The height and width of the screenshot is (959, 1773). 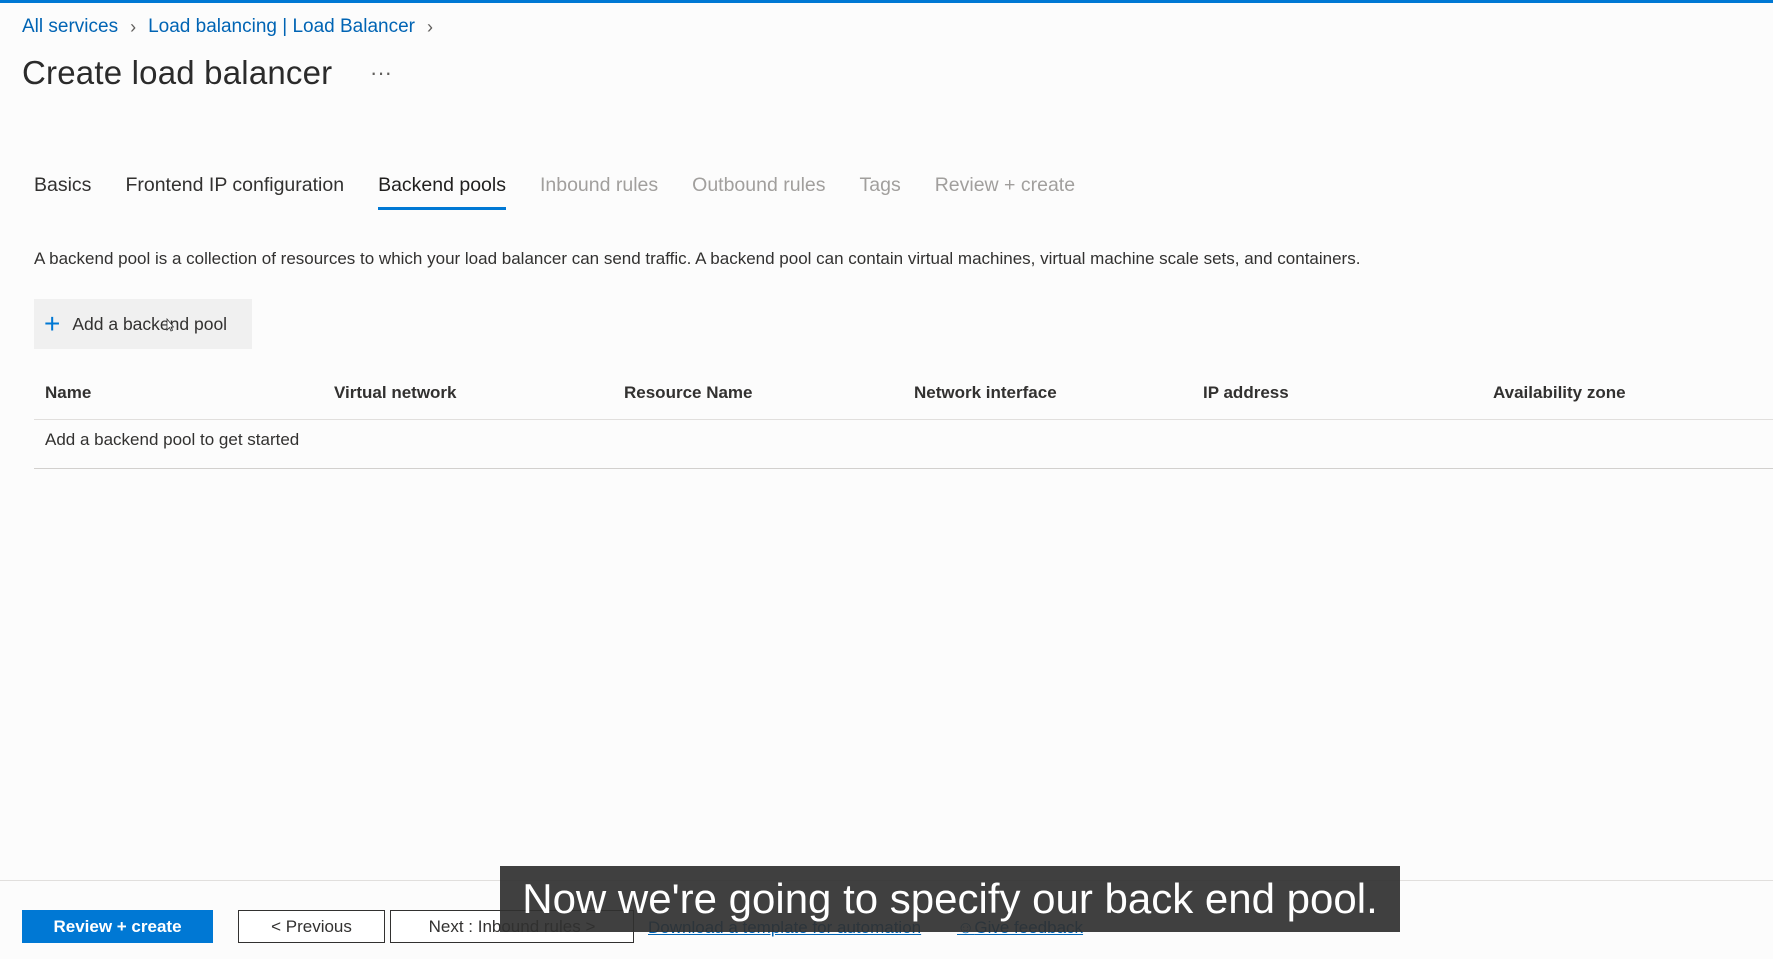 What do you see at coordinates (1005, 192) in the screenshot?
I see `tab-review-create: Review + create` at bounding box center [1005, 192].